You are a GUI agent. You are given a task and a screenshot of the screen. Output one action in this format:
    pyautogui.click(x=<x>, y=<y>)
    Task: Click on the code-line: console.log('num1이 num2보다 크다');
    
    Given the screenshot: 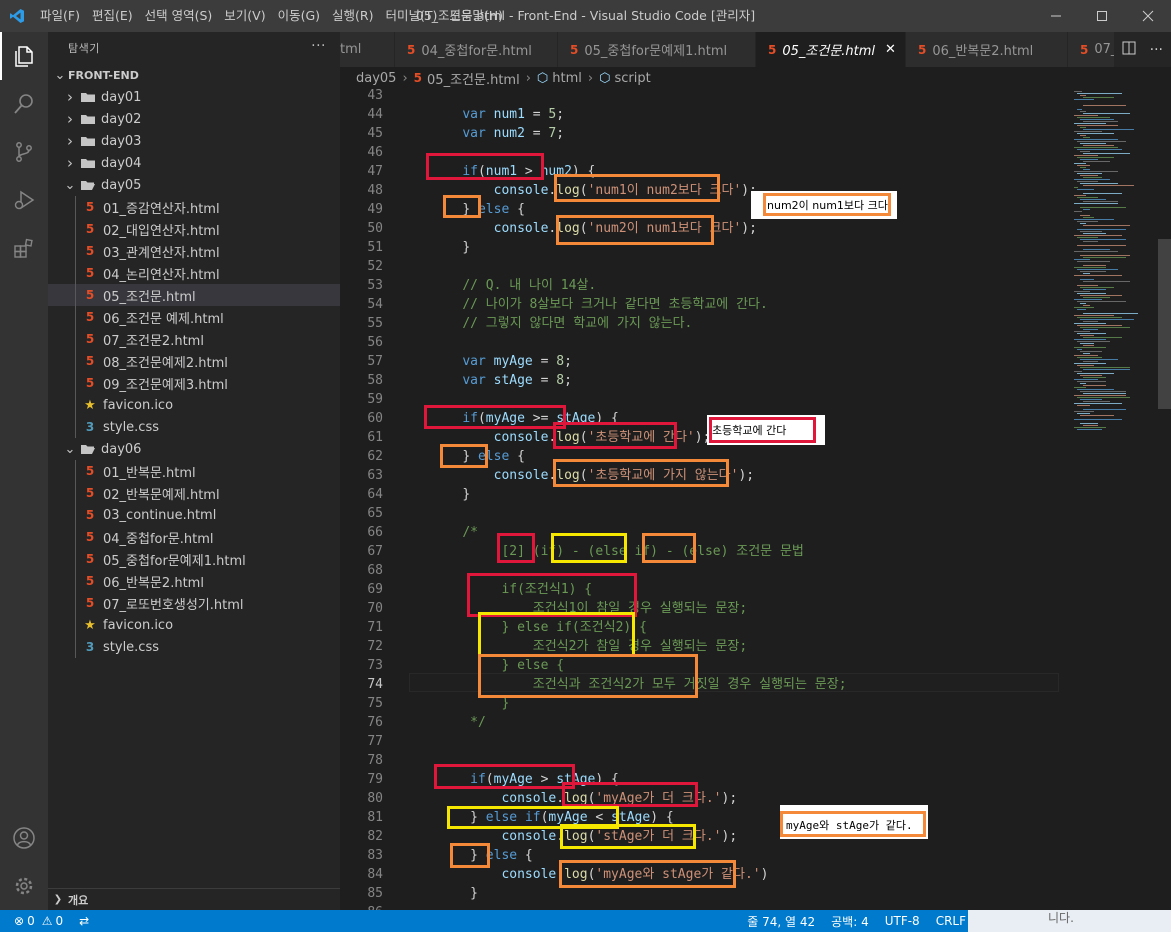 What is the action you would take?
    pyautogui.click(x=745, y=190)
    